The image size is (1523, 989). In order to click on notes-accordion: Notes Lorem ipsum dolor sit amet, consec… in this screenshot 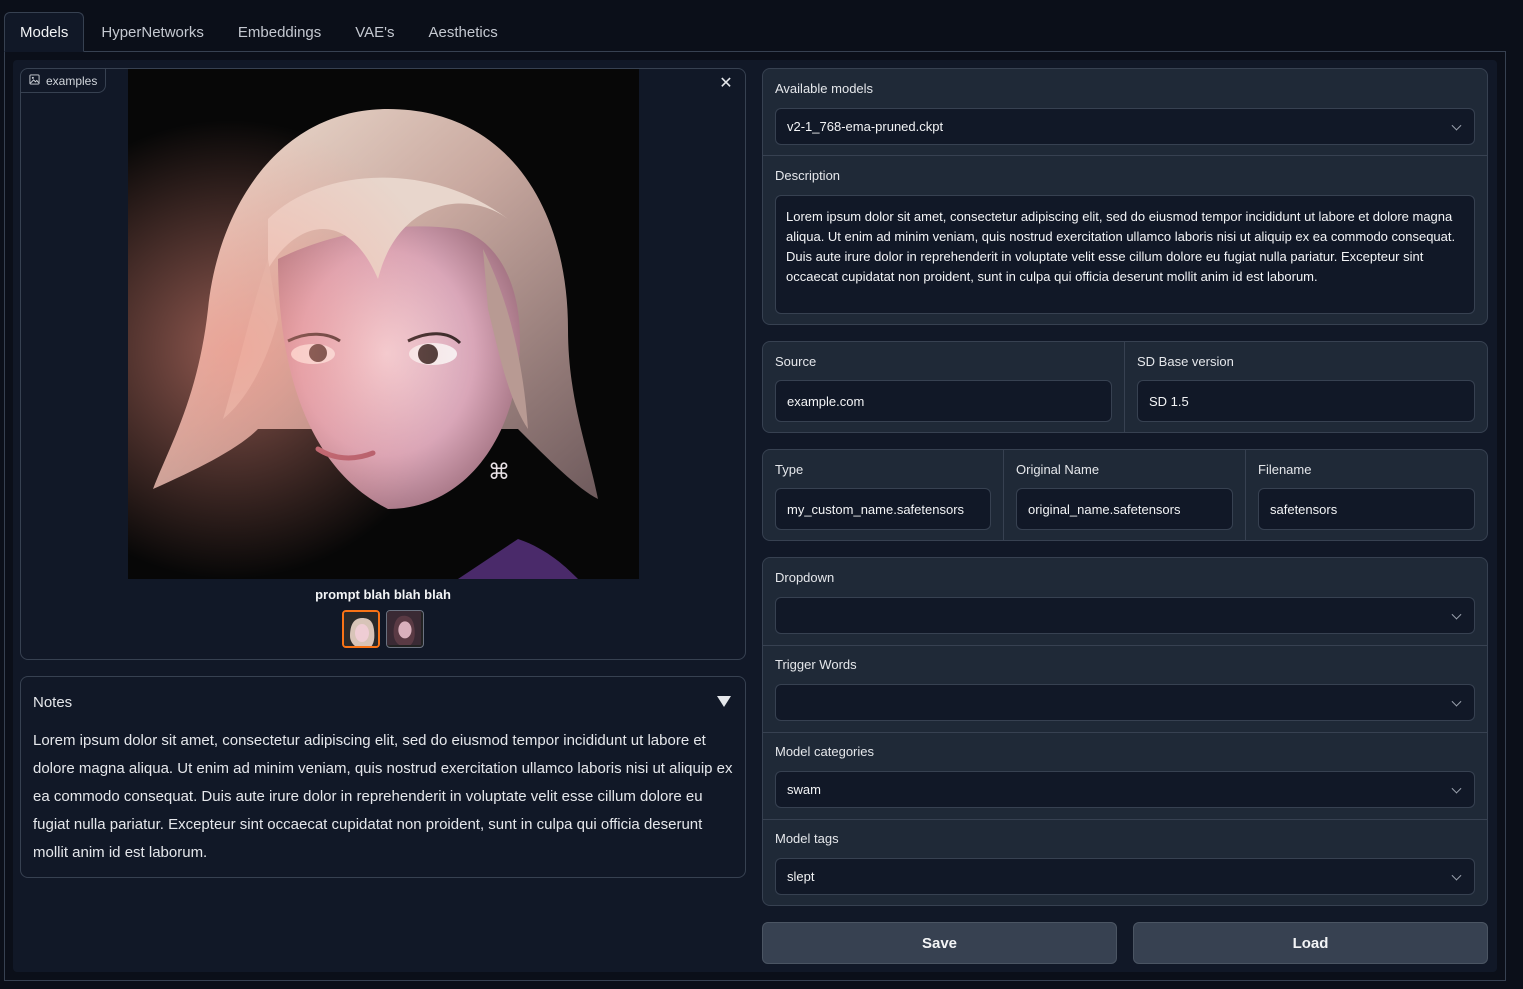, I will do `click(383, 777)`.